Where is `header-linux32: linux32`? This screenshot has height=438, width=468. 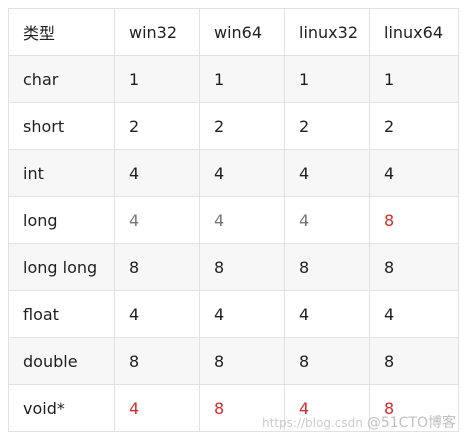 header-linux32: linux32 is located at coordinates (327, 32).